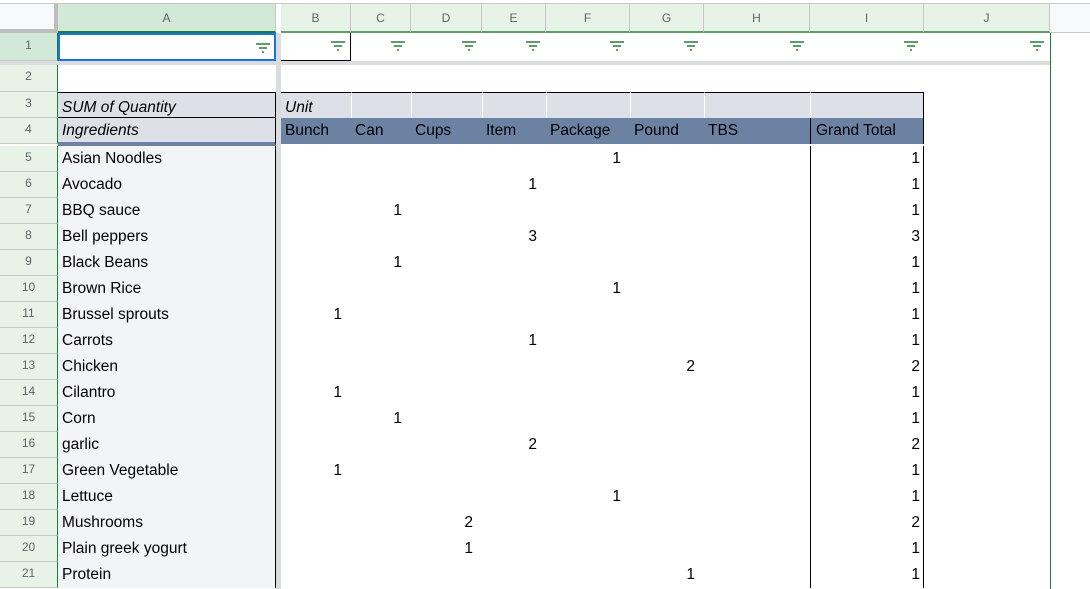 The image size is (1090, 589). Describe the element at coordinates (667, 131) in the screenshot. I see `pivot-column-header: Pound` at that location.